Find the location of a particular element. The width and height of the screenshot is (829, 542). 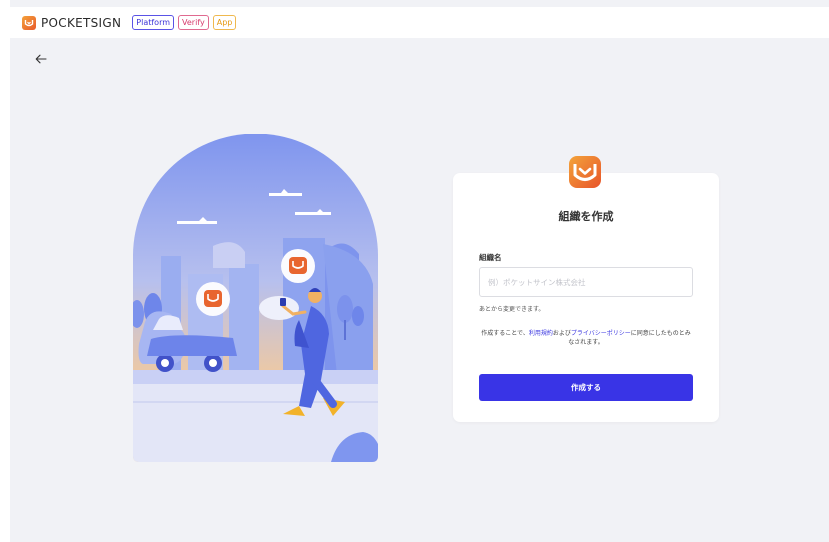

card-title: 組織を作成 is located at coordinates (586, 216).